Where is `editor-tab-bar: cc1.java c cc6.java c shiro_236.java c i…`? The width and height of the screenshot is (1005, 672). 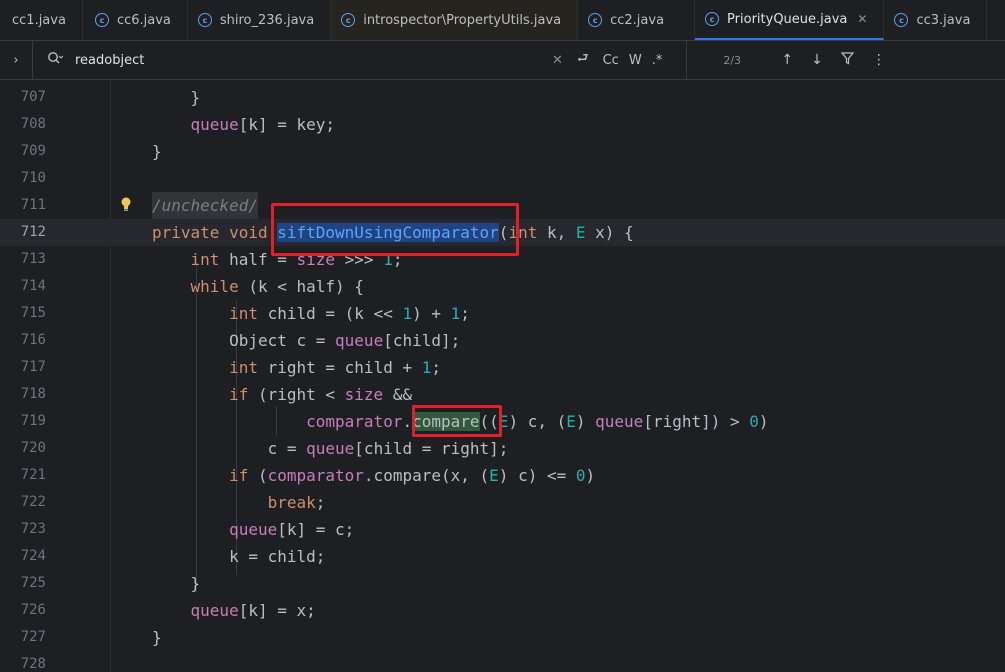
editor-tab-bar: cc1.java c cc6.java c shiro_236.java c i… is located at coordinates (502, 20).